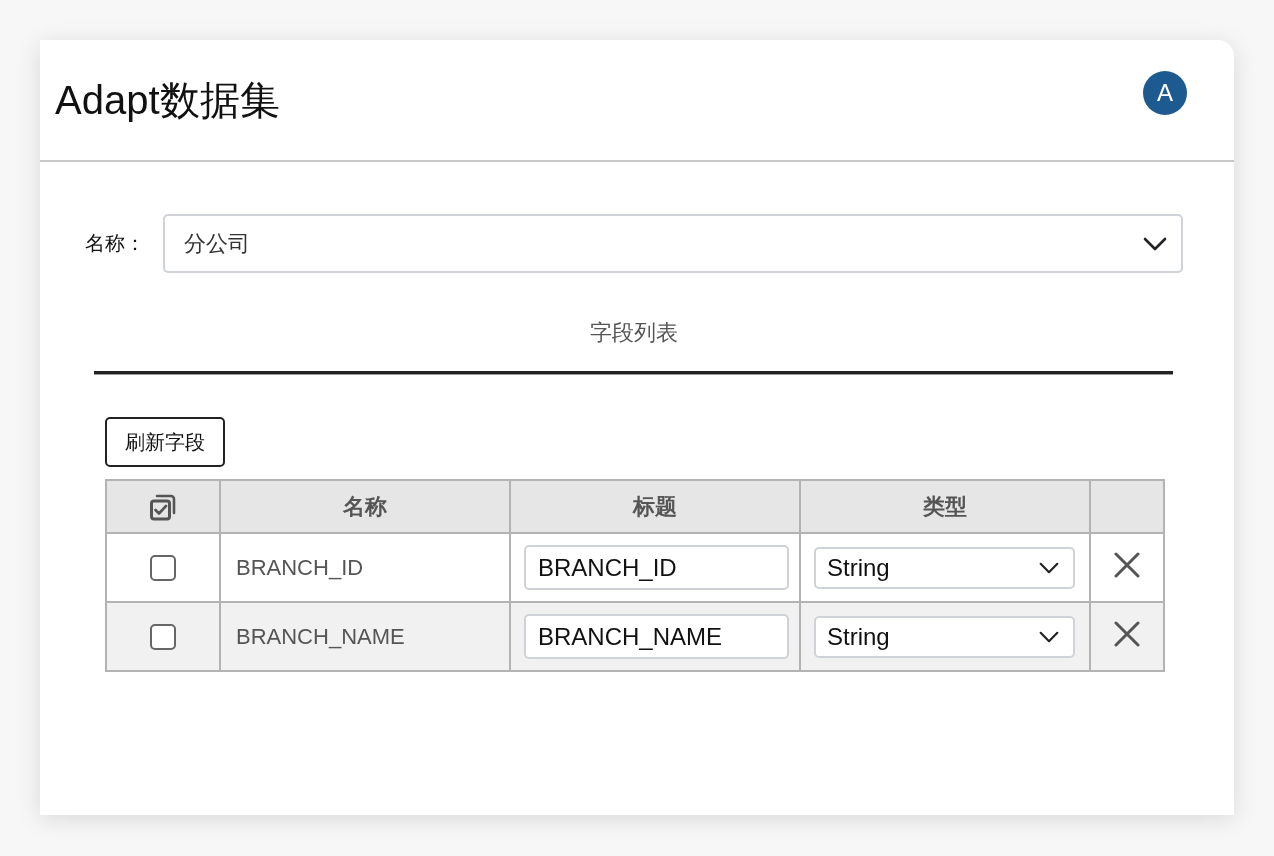 Image resolution: width=1274 pixels, height=856 pixels. Describe the element at coordinates (365, 506) in the screenshot. I see `table-header-cell: 名称` at that location.